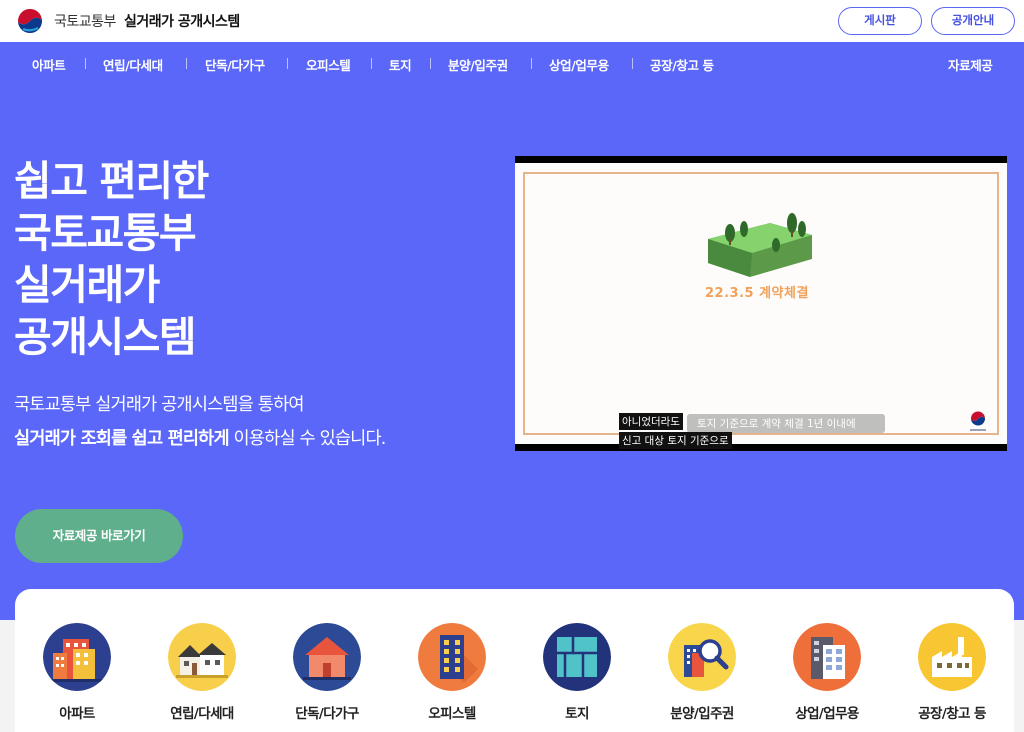 The width and height of the screenshot is (1024, 732). I want to click on category-land: 토지, so click(577, 676).